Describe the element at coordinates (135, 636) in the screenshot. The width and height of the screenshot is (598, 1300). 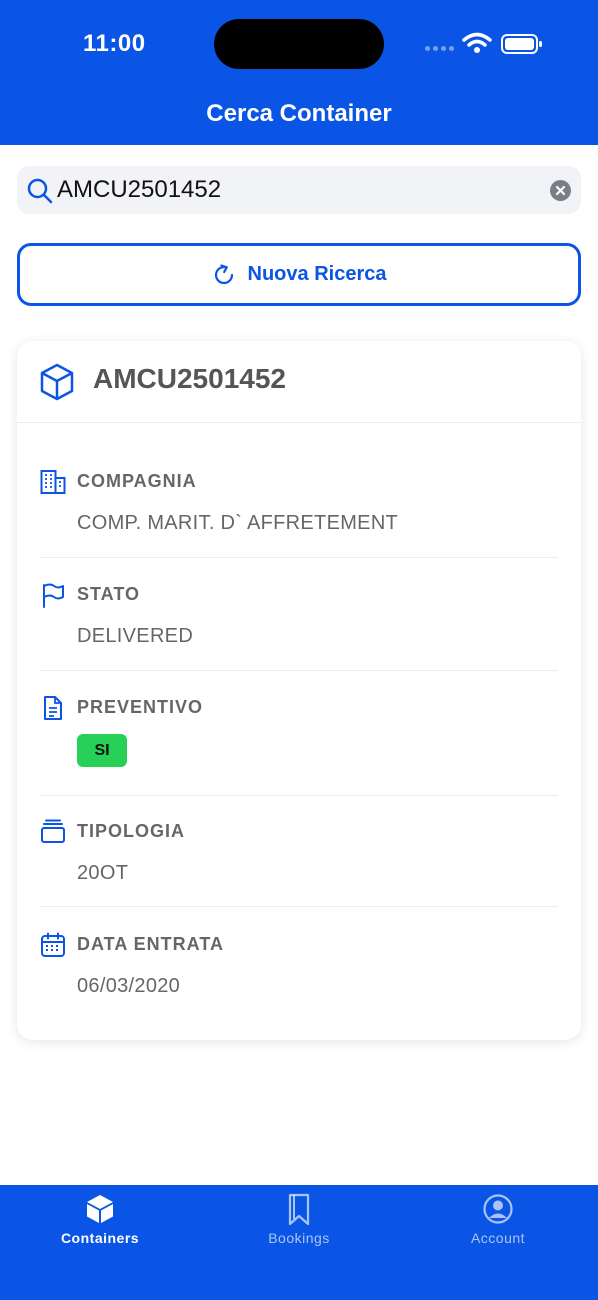
I see `field-value: DELIVERED` at that location.